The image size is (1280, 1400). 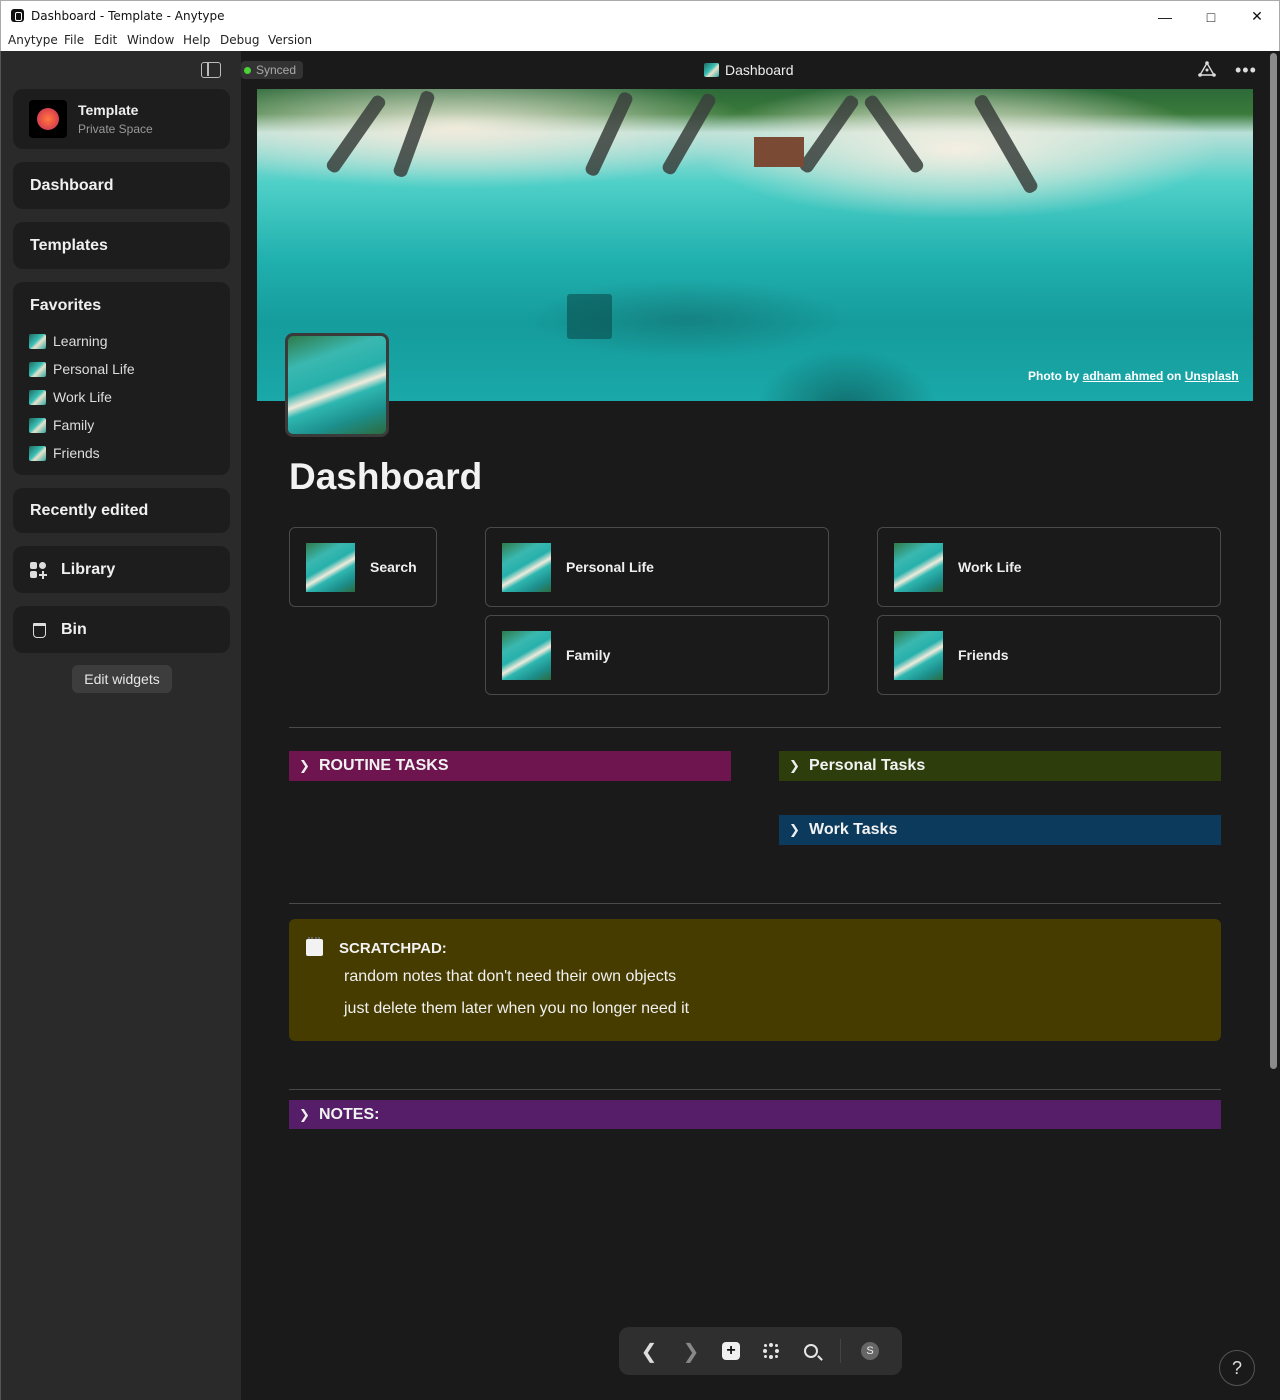 I want to click on toggle-work-tasks: ❯ Work Tasks, so click(x=1000, y=830).